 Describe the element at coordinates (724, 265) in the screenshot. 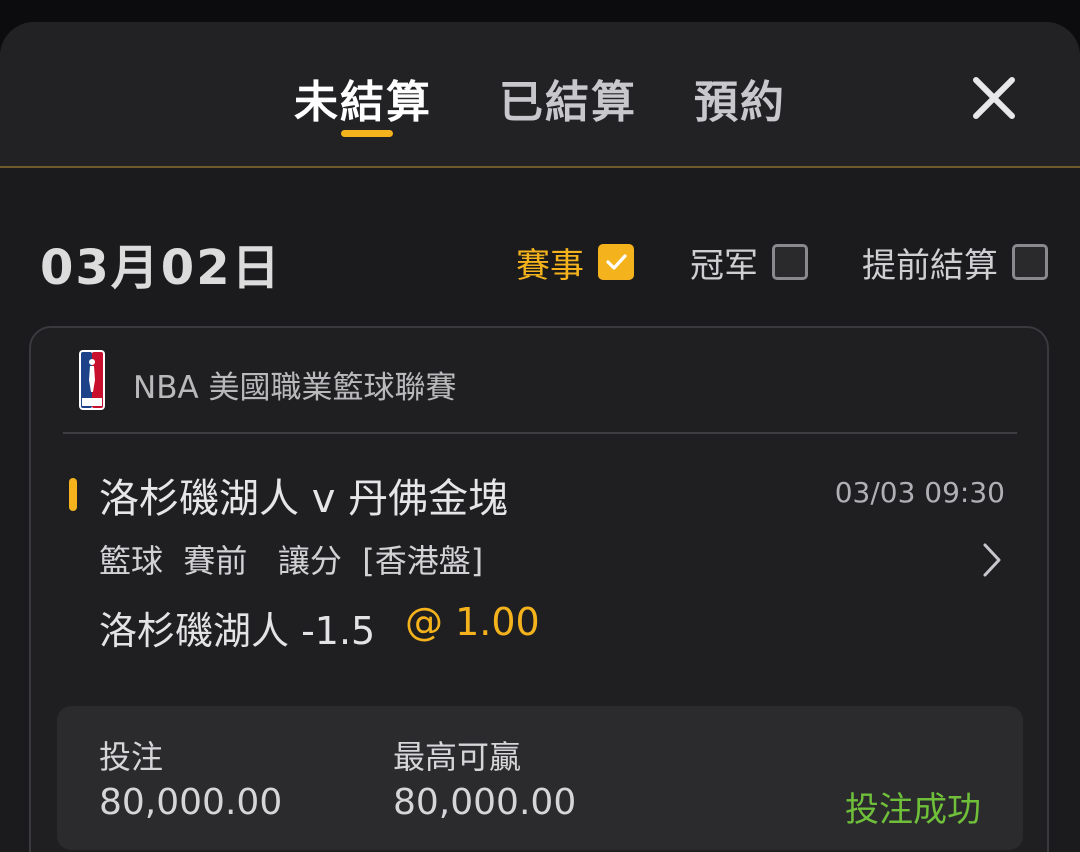

I see `filter-label: 冠军` at that location.